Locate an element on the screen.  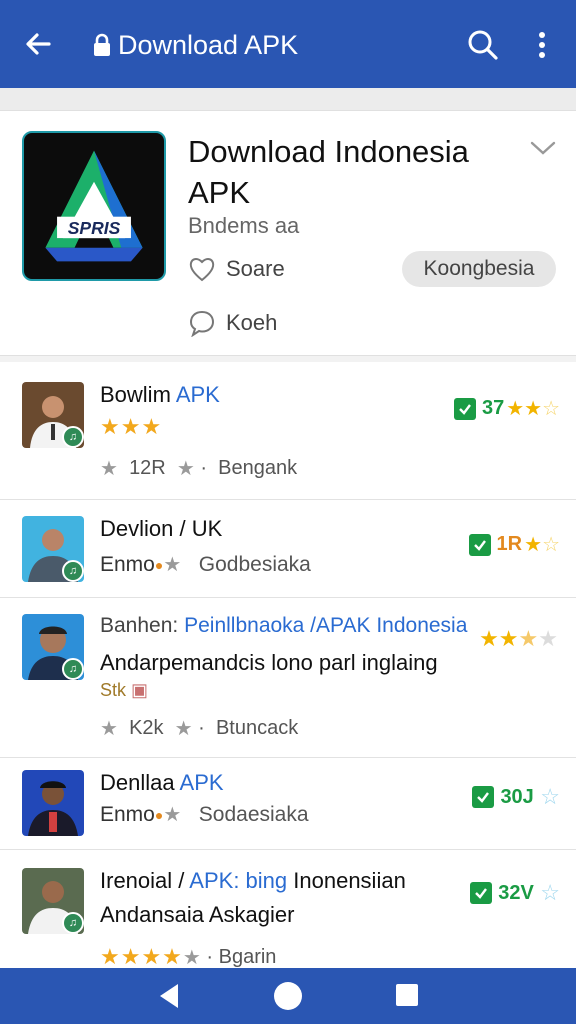
item-rating-stars: ★★ ★ ★ is located at coordinates (518, 638).